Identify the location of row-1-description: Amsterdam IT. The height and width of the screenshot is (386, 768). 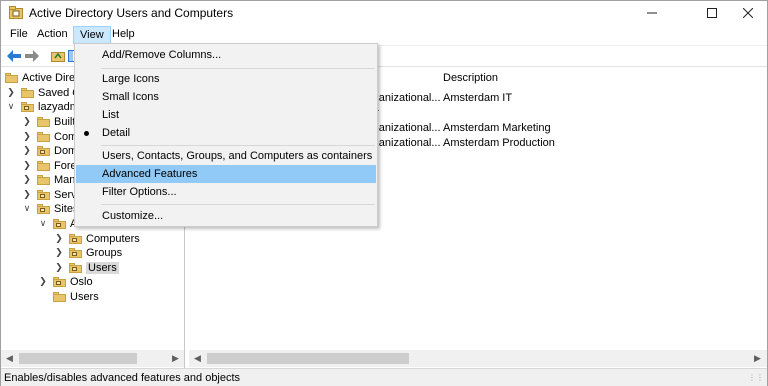
(477, 98).